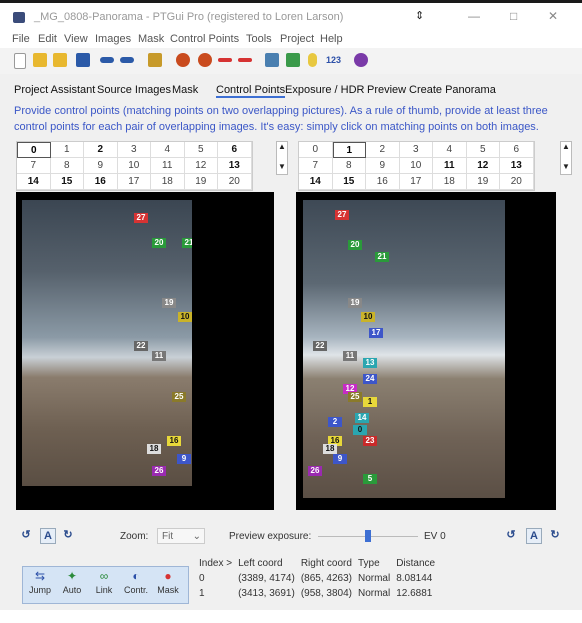 The width and height of the screenshot is (582, 623). What do you see at coordinates (335, 422) in the screenshot?
I see `control-point-marker: 2` at bounding box center [335, 422].